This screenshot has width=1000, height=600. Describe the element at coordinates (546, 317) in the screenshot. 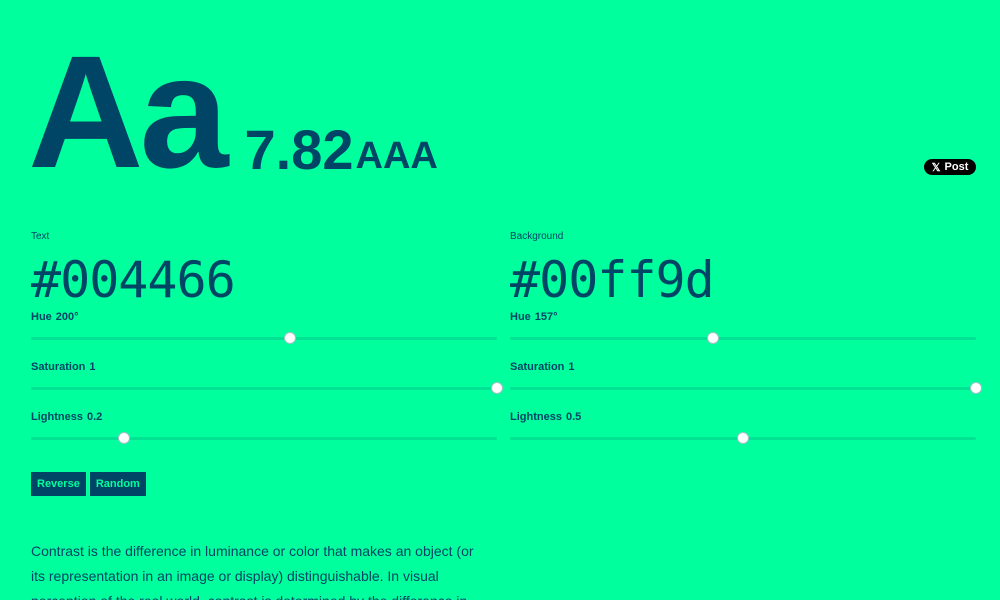

I see `bg-hue-value: 157°` at that location.